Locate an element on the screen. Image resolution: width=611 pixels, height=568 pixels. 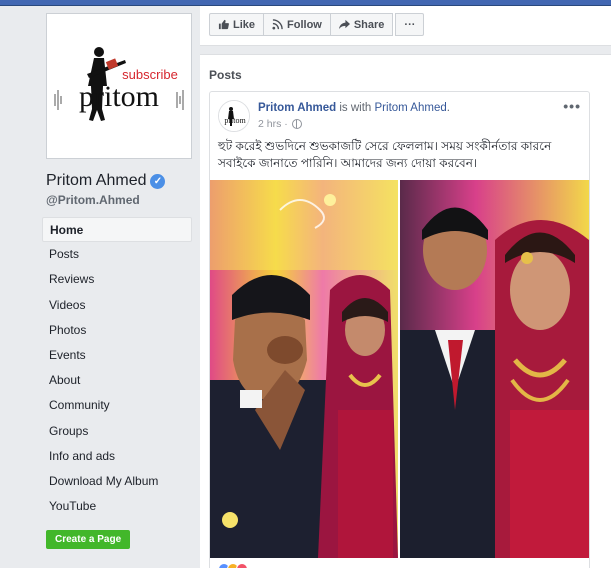
post-author-avatar: pritom is located at coordinates (234, 116).